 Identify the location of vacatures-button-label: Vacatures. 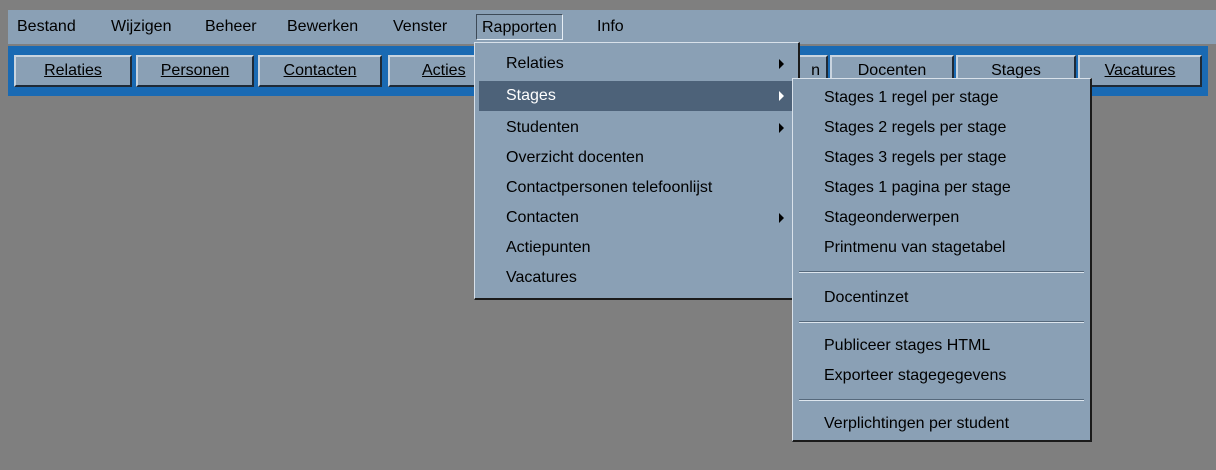
(1140, 70).